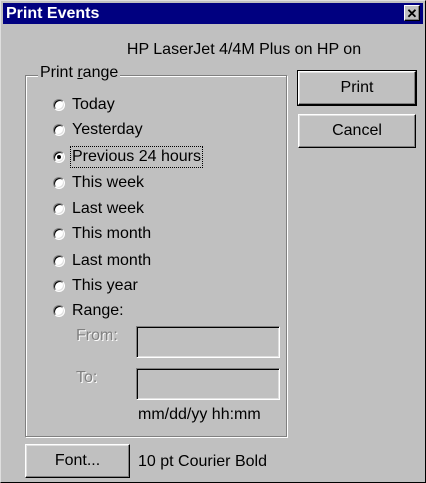  I want to click on radio-label: Today, so click(93, 104).